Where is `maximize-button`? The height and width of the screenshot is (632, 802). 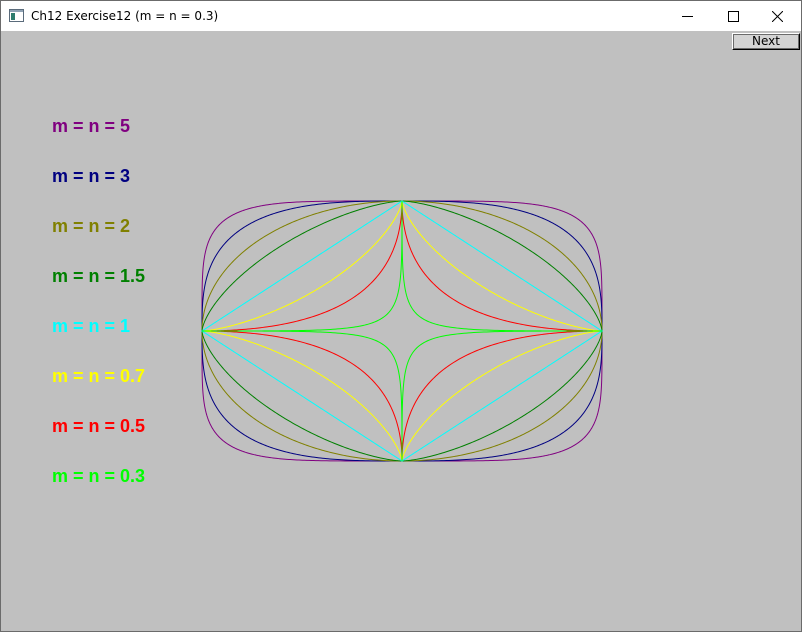
maximize-button is located at coordinates (734, 16).